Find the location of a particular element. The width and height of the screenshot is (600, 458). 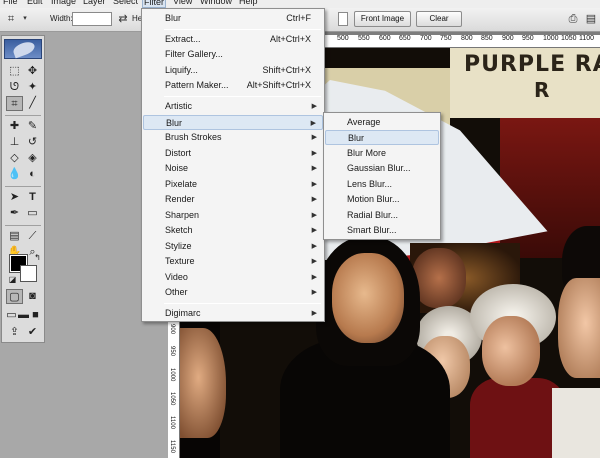

menu-help: Help is located at coordinates (248, 4).